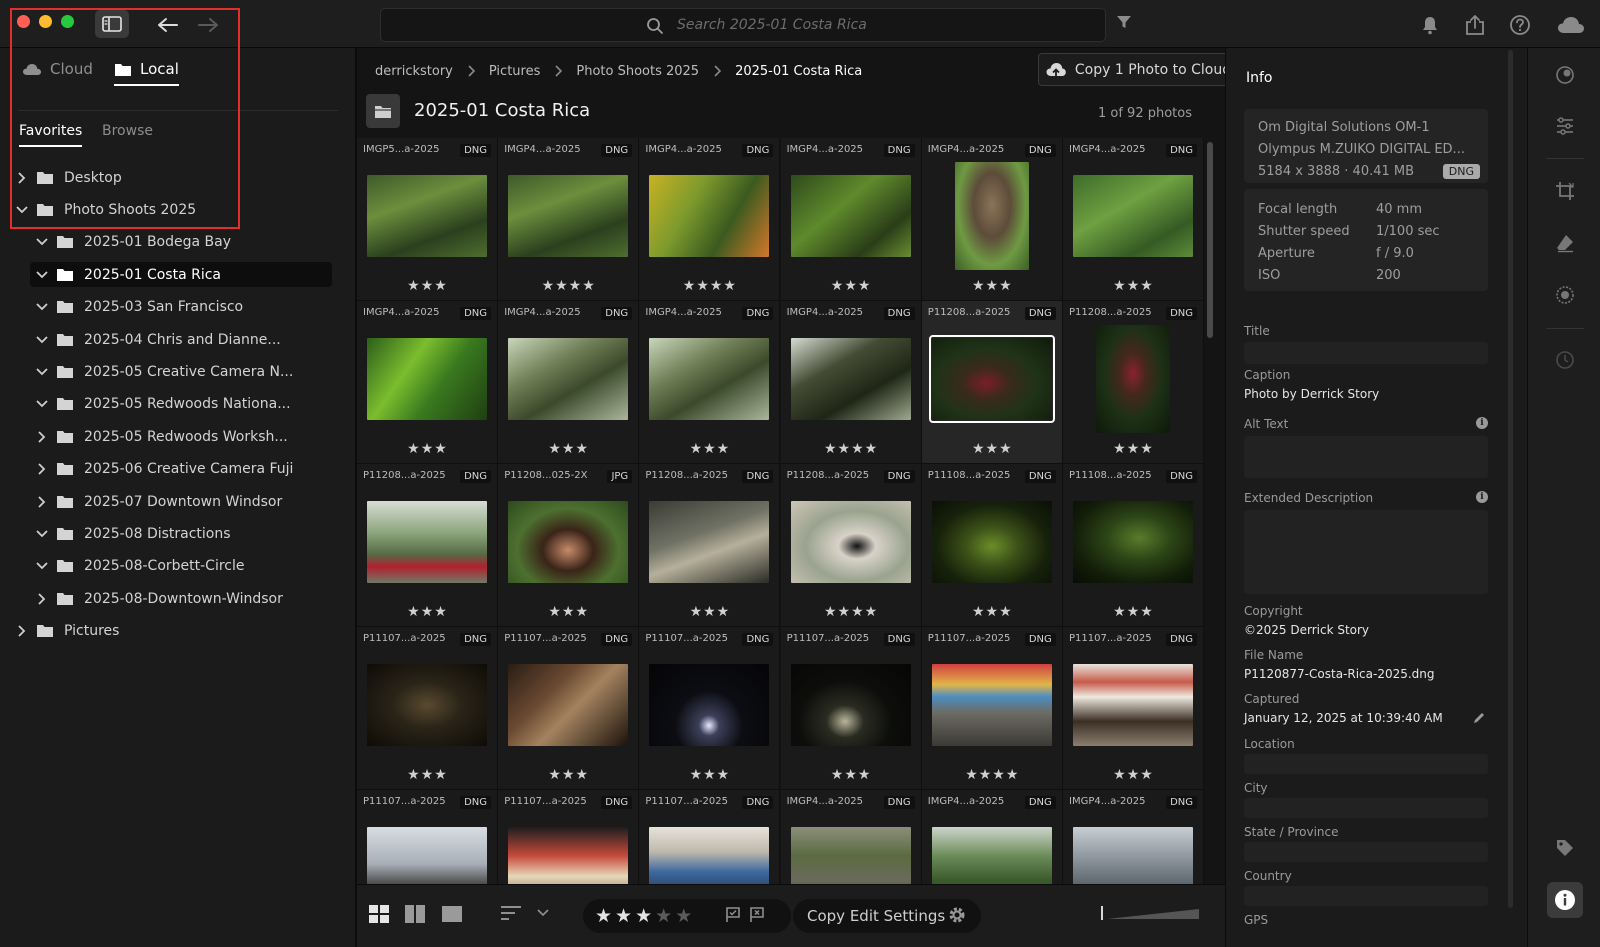 This screenshot has width=1600, height=947. What do you see at coordinates (427, 219) in the screenshot?
I see `photo-cell: IMGP5...a-2025 DNG ★★★` at bounding box center [427, 219].